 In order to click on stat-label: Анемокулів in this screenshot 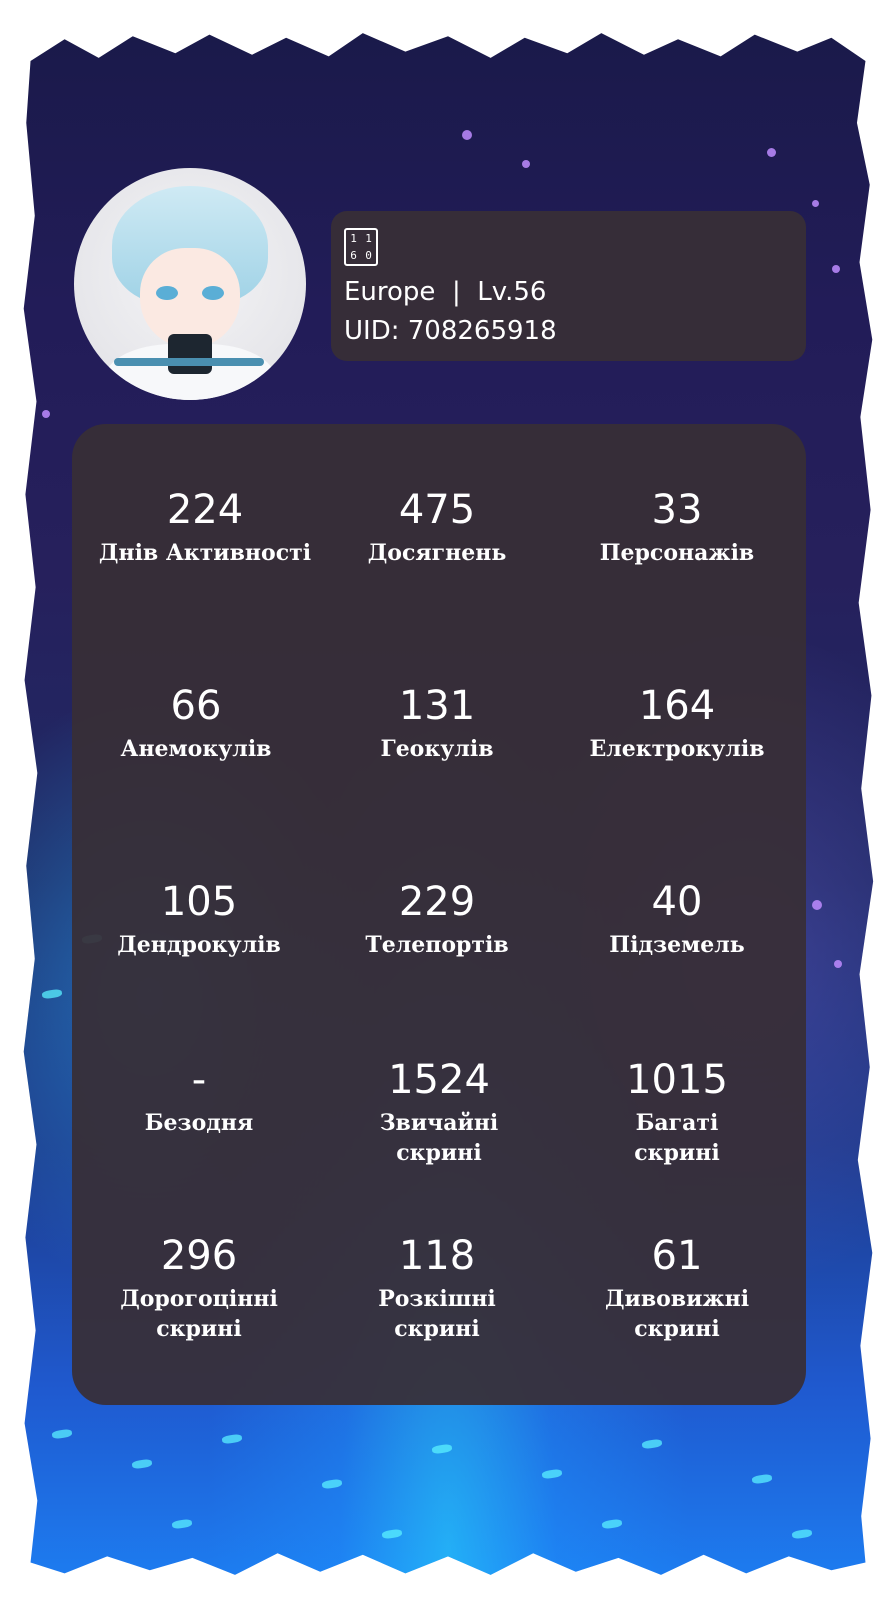, I will do `click(196, 749)`.